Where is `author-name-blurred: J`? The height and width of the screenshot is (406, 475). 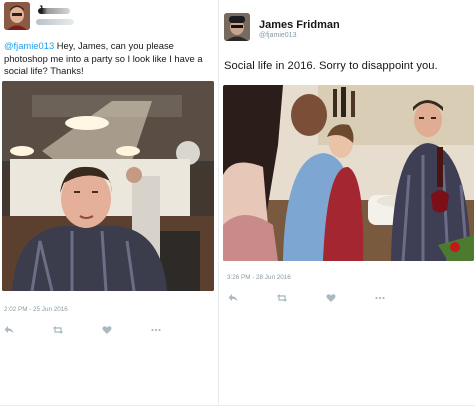
author-name-blurred: J is located at coordinates (54, 9).